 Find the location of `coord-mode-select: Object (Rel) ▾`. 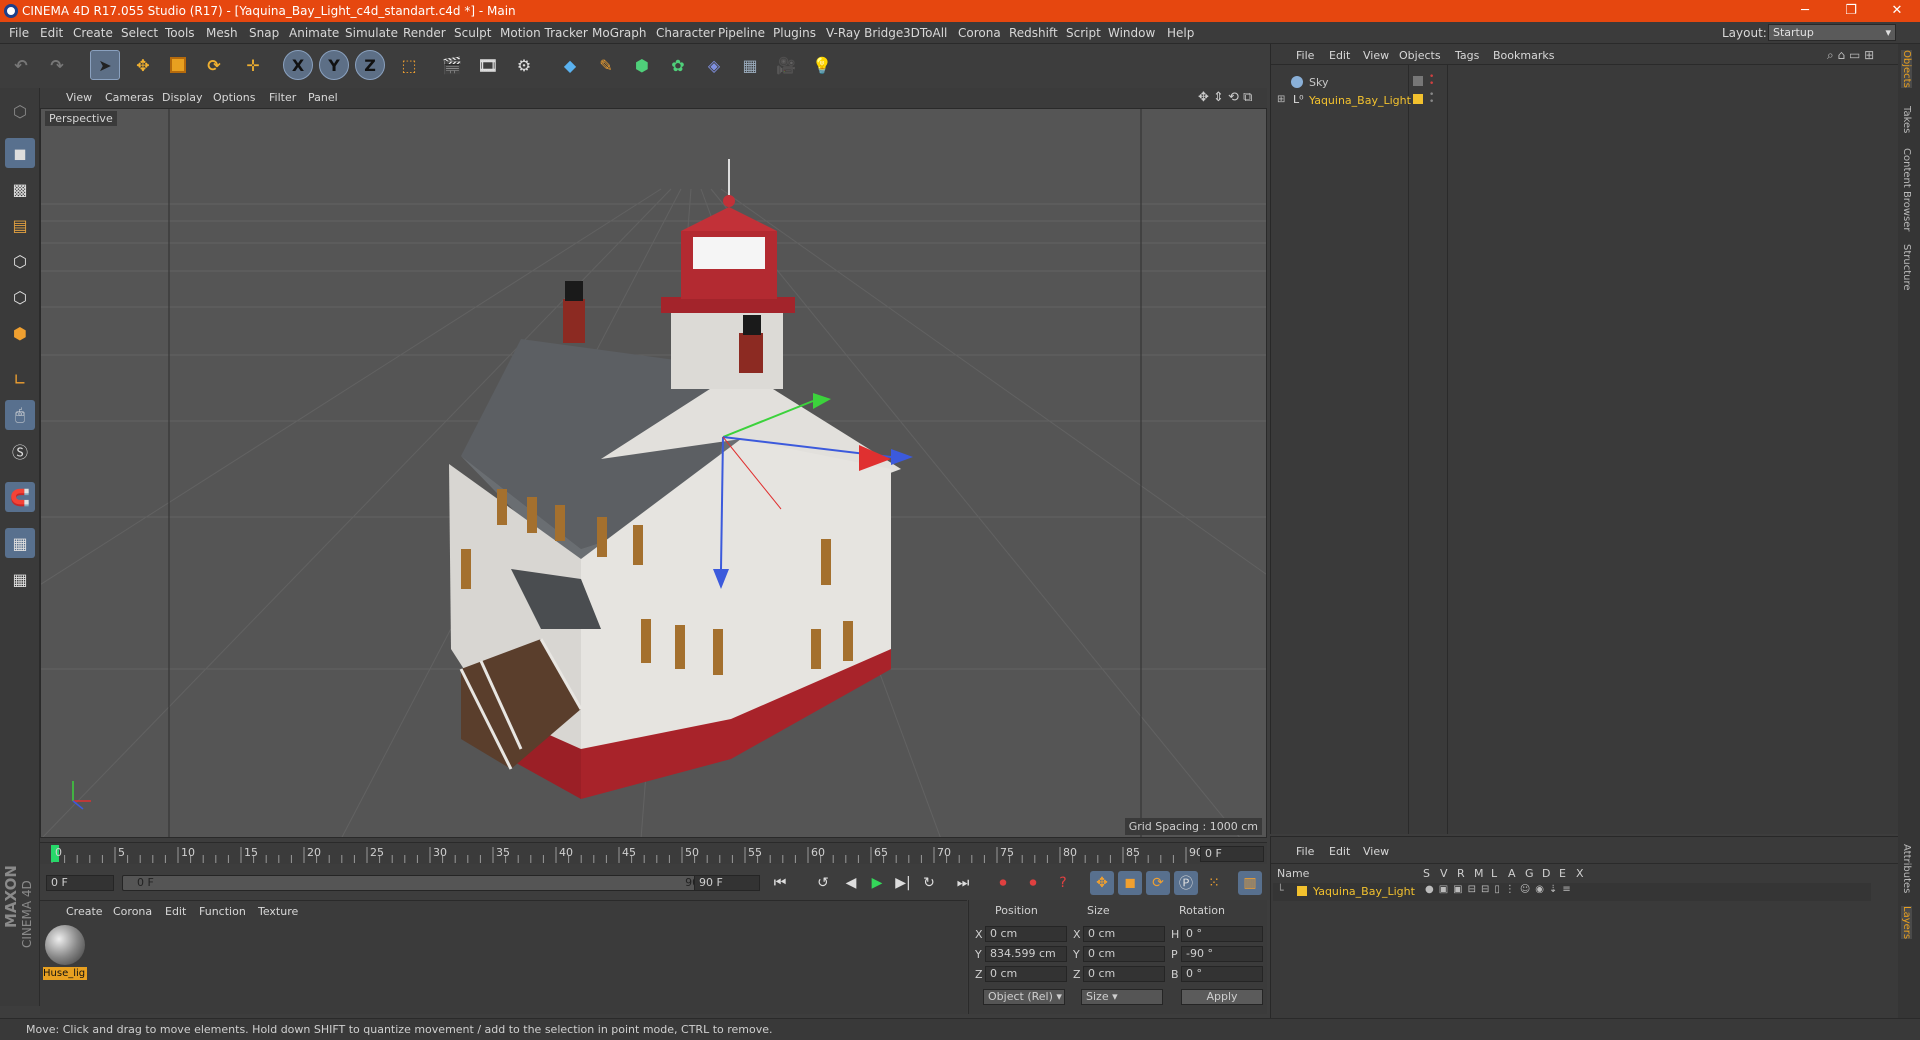

coord-mode-select: Object (Rel) ▾ is located at coordinates (1024, 997).